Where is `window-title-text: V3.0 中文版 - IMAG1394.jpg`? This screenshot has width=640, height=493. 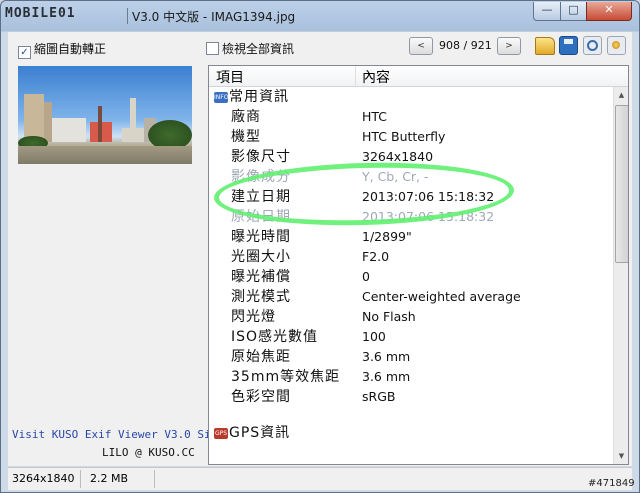
window-title-text: V3.0 中文版 - IMAG1394.jpg is located at coordinates (214, 17).